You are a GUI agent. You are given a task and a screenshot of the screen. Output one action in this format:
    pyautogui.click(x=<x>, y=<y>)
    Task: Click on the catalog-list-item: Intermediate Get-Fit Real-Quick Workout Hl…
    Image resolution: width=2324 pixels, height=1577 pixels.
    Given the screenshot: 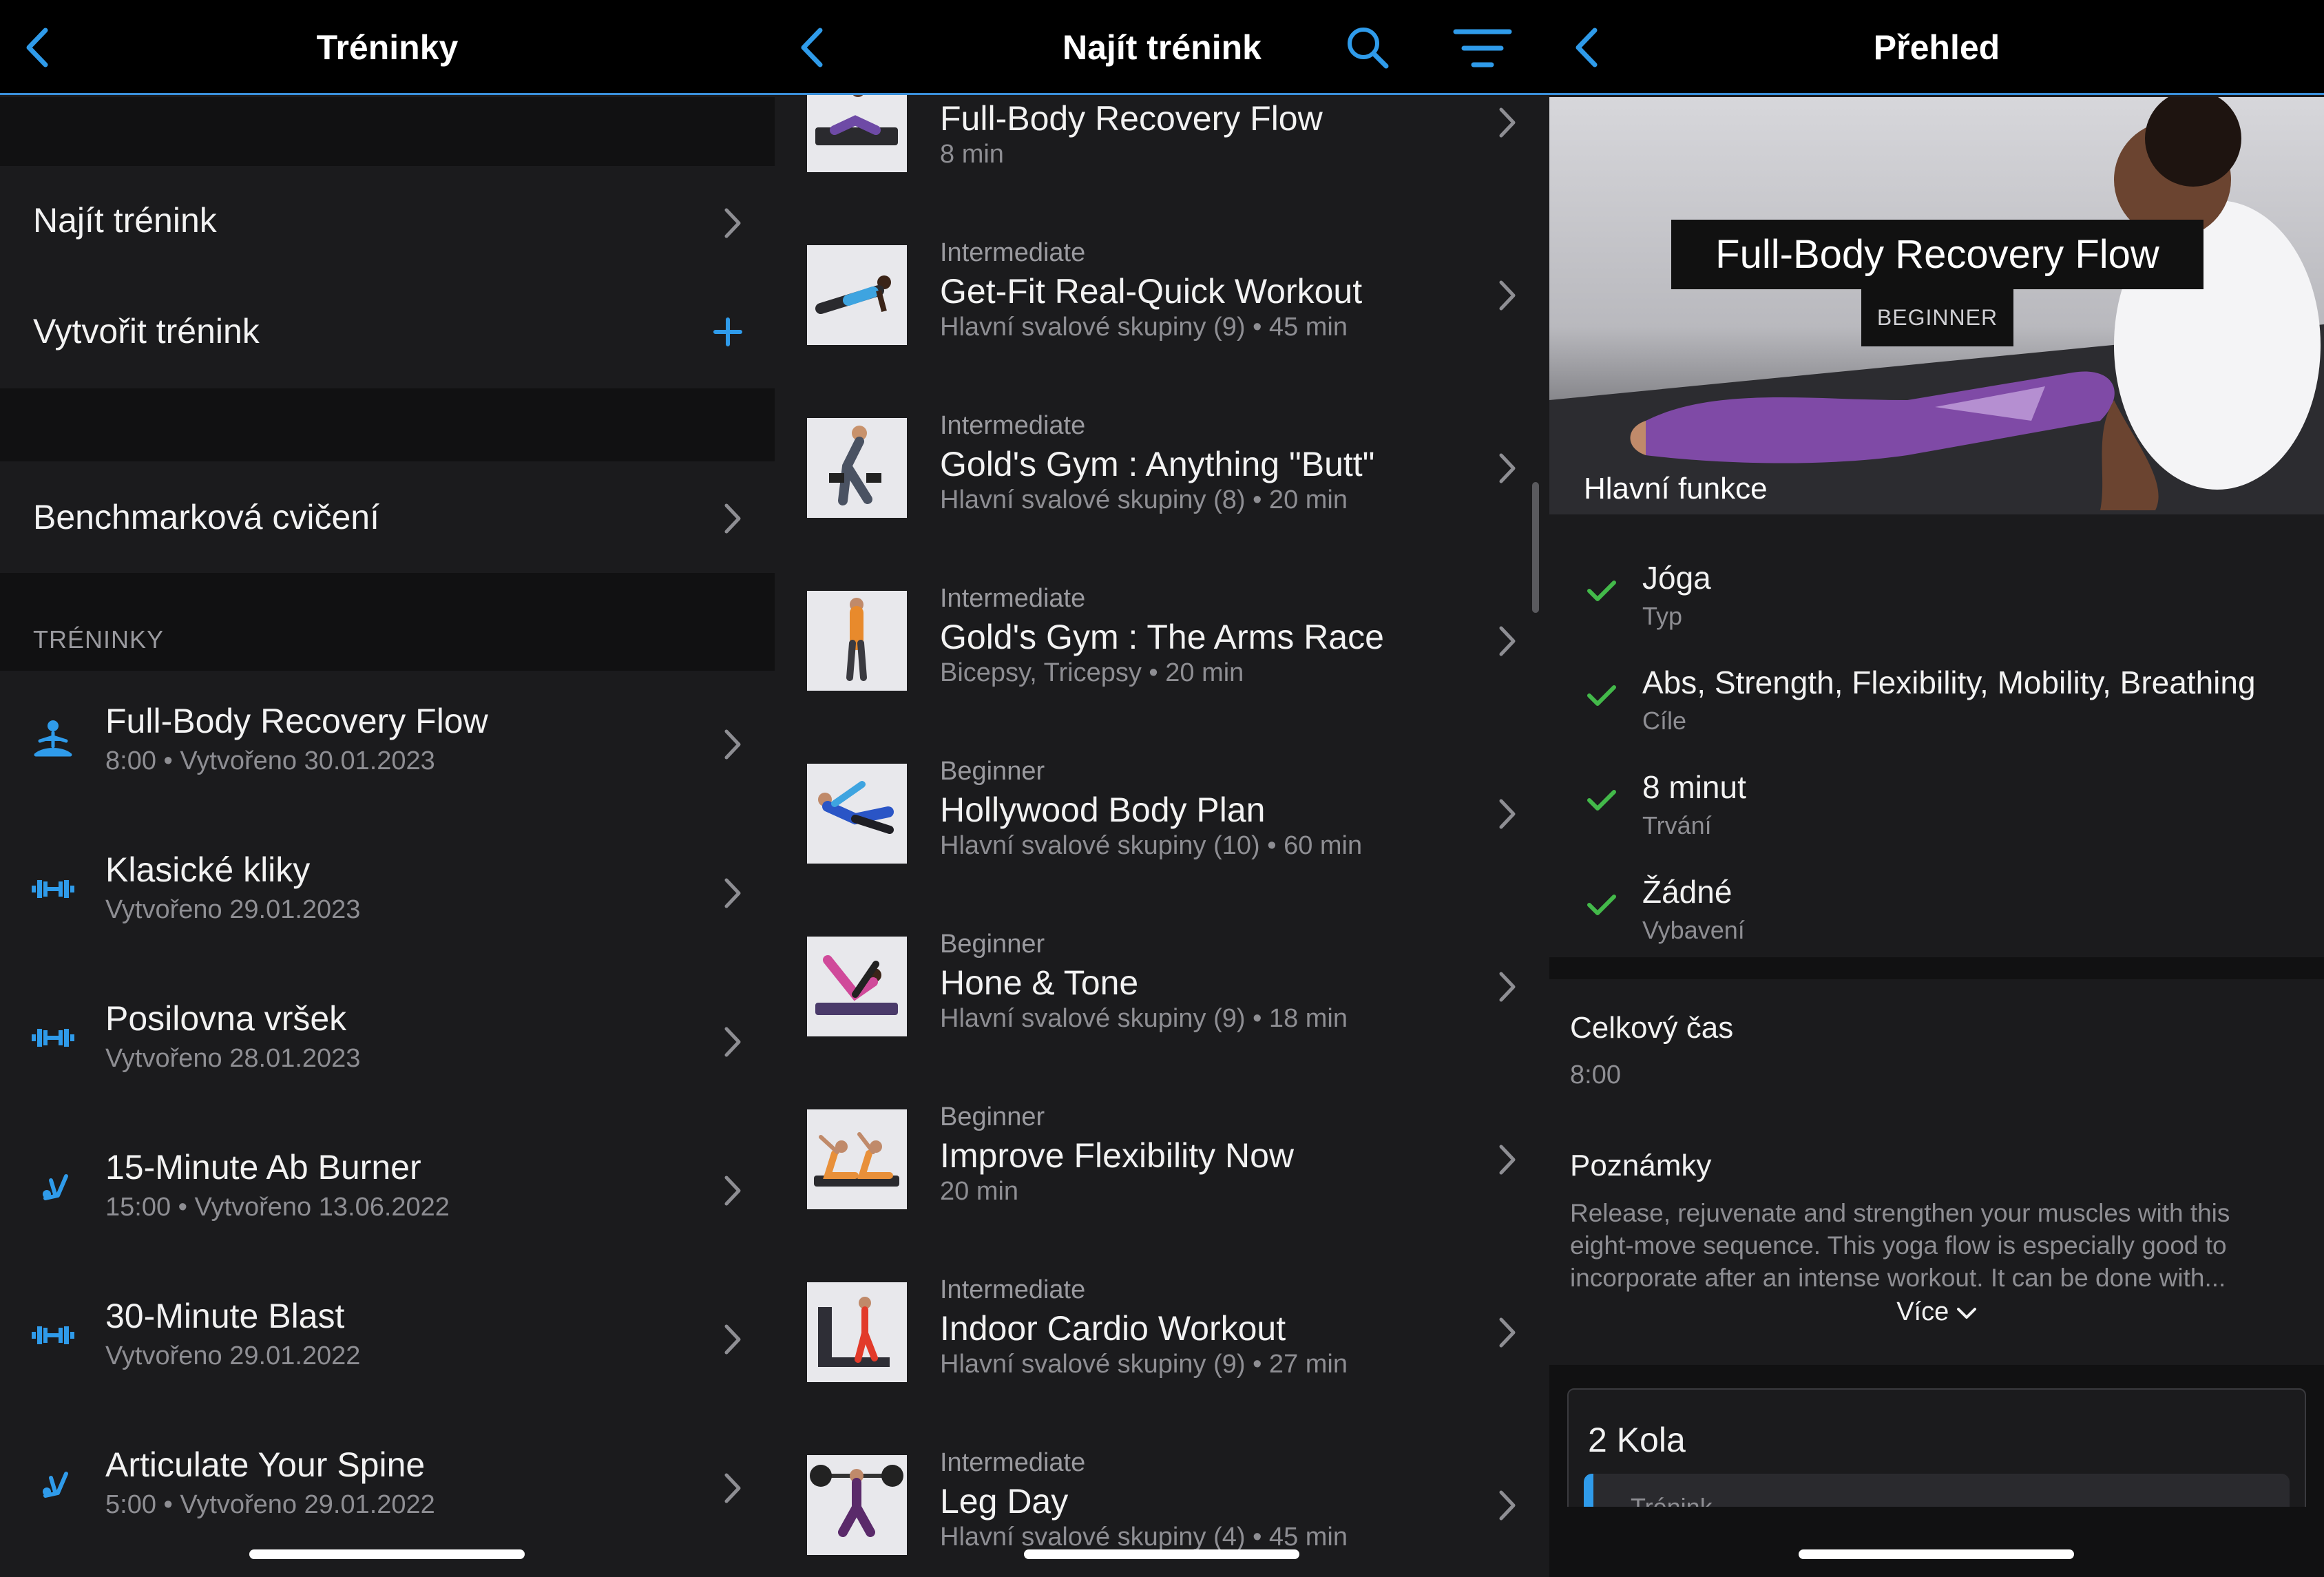 What is the action you would take?
    pyautogui.click(x=1162, y=297)
    